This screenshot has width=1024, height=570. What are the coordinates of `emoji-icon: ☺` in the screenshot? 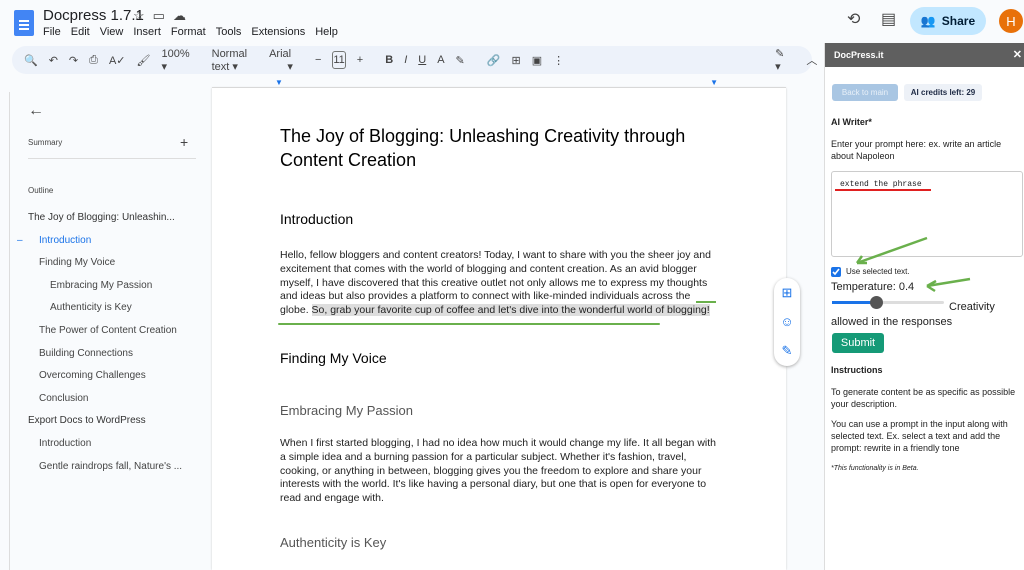 It's located at (786, 321).